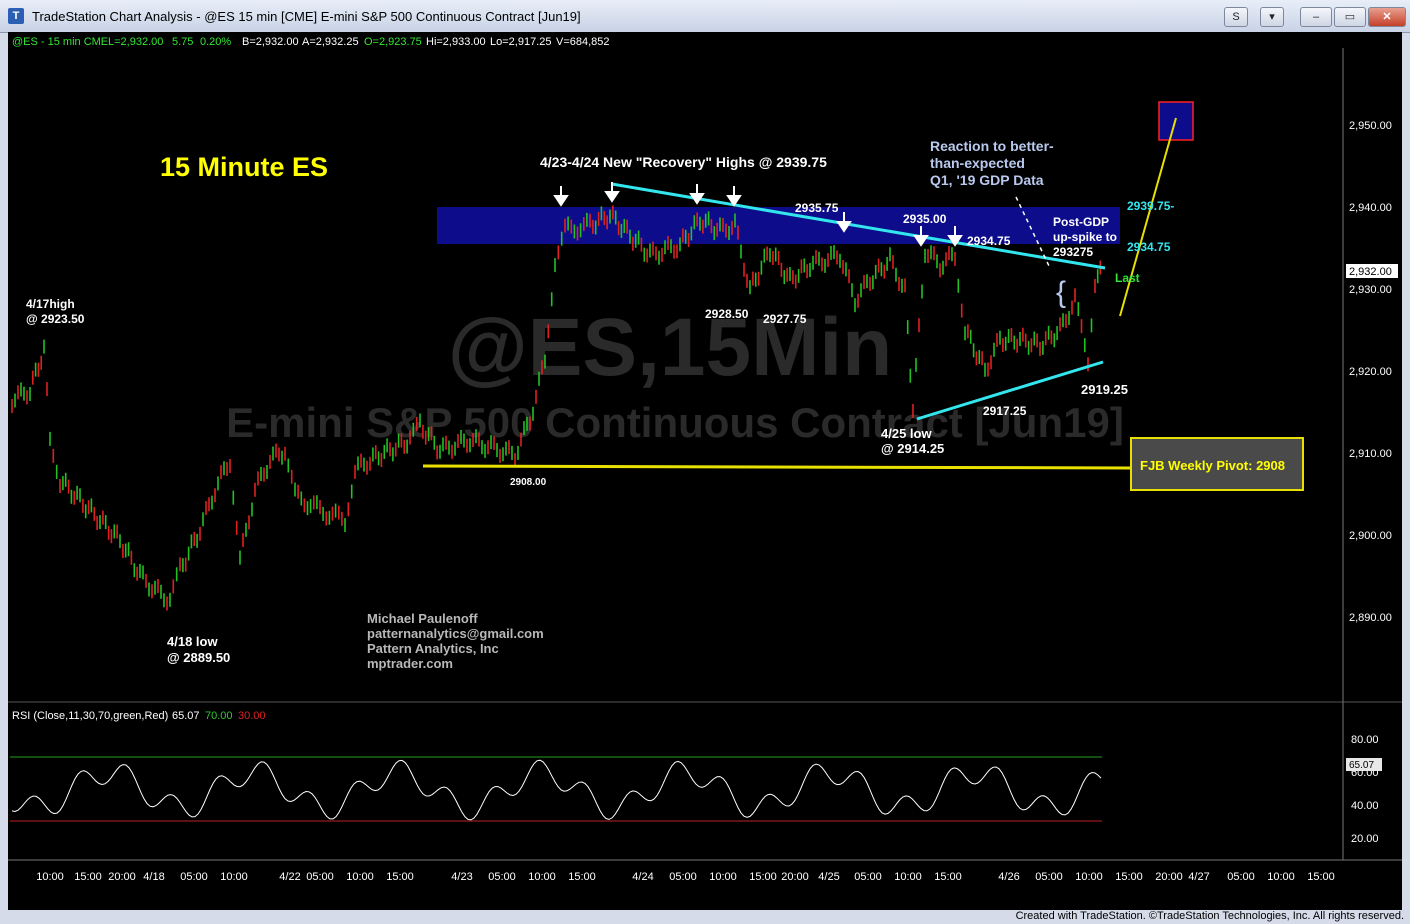 This screenshot has height=924, width=1410. Describe the element at coordinates (1370, 272) in the screenshot. I see `last-price-marker-text: 2,932.00` at that location.